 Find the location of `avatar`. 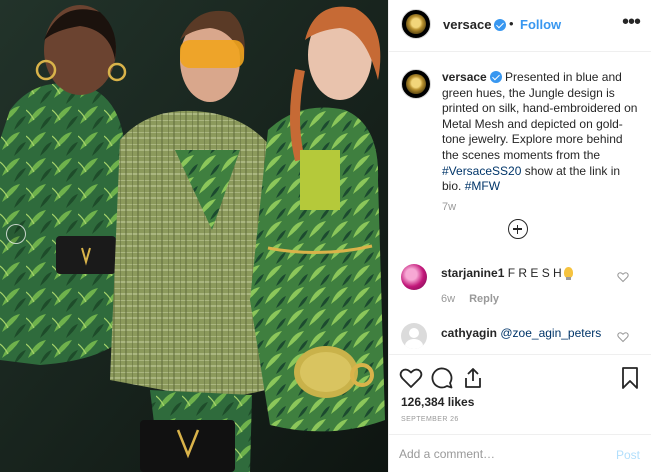

avatar is located at coordinates (416, 24).